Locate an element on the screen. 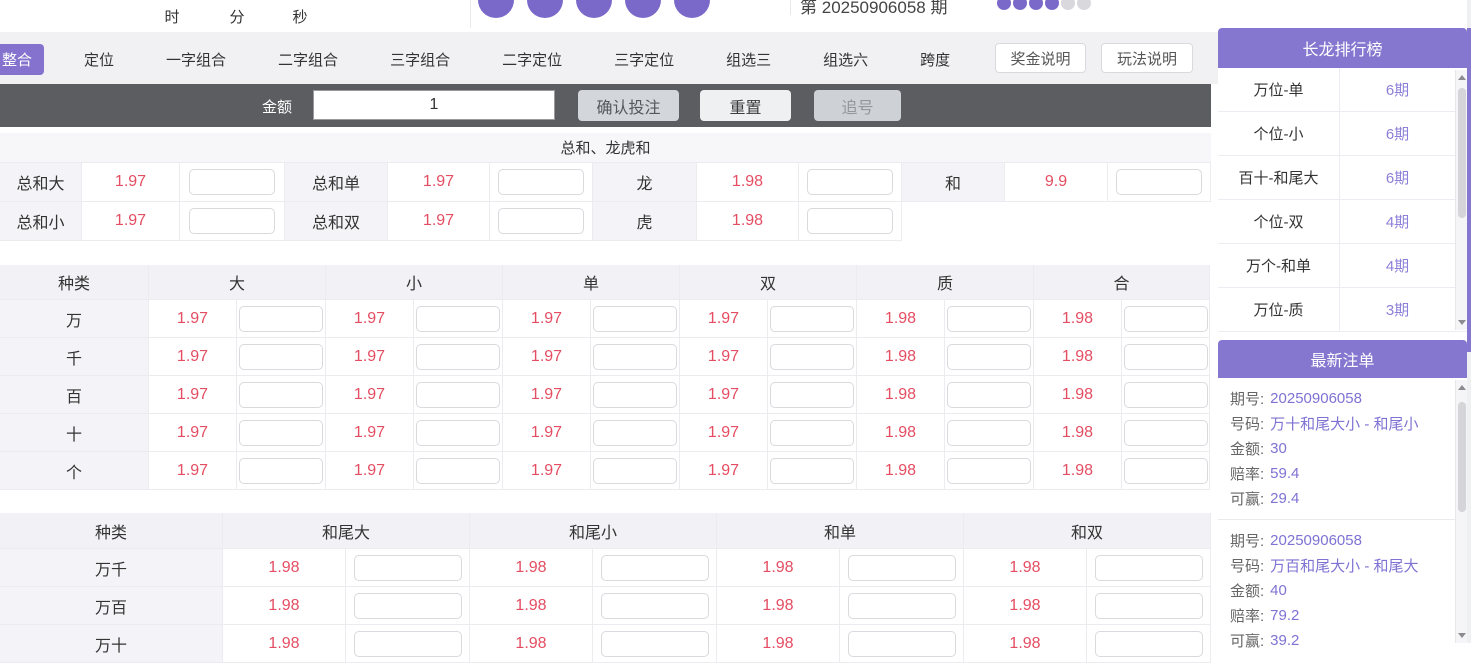 Image resolution: width=1471 pixels, height=663 pixels. latest-bets-scrollbar is located at coordinates (1461, 511).